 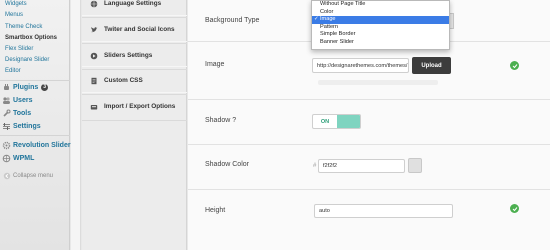 I want to click on document-icon, so click(x=94, y=81).